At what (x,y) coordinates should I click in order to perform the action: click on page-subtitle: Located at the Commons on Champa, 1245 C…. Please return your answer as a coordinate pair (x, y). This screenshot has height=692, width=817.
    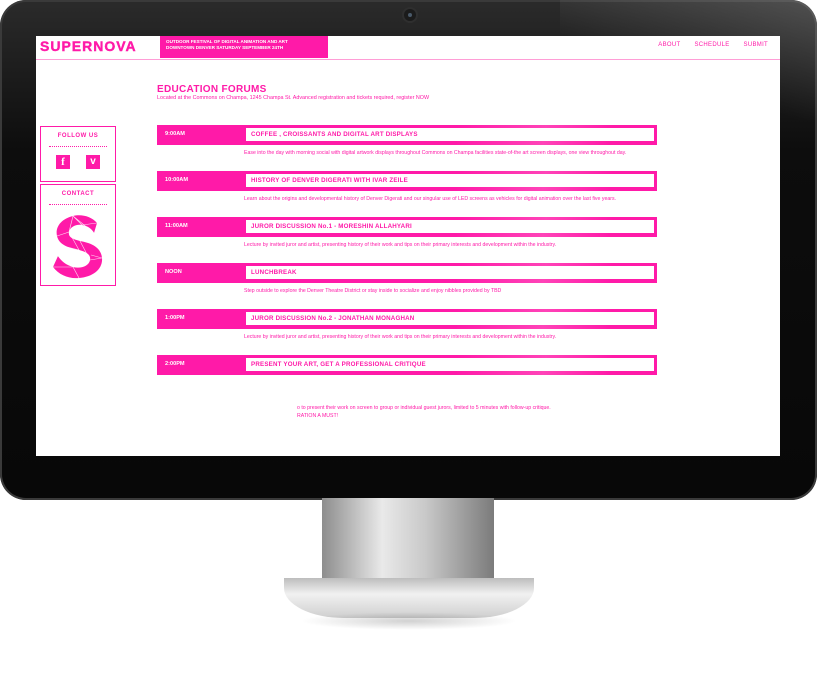
    Looking at the image, I should click on (293, 98).